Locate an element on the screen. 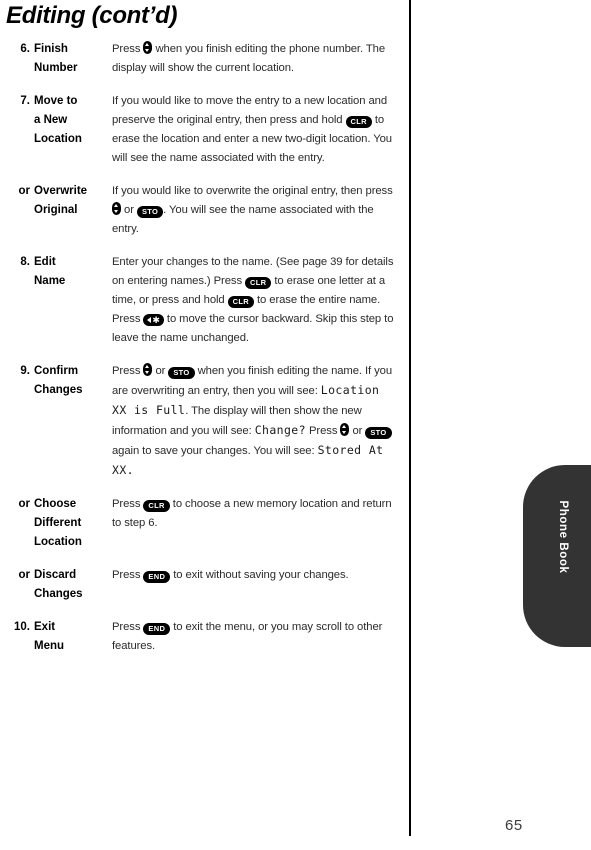  step-title: Exit Menu is located at coordinates (73, 637).